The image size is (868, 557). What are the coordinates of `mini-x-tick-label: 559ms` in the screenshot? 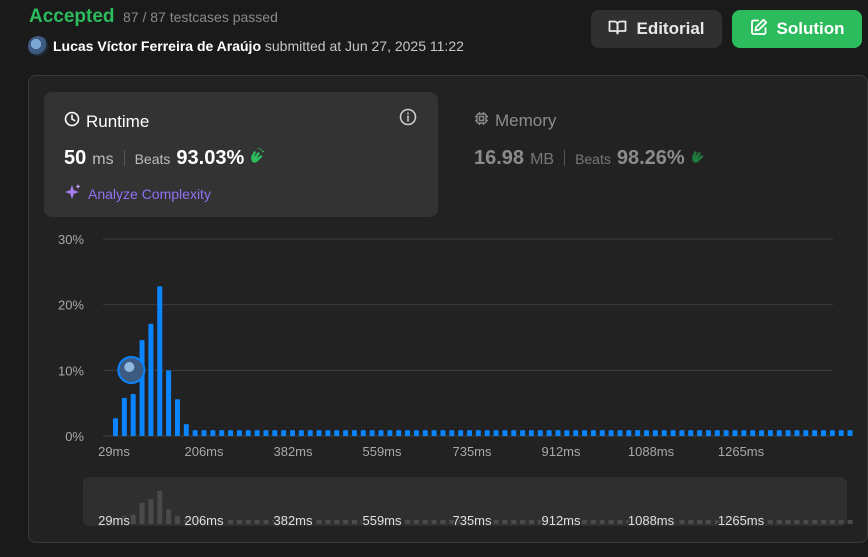 It's located at (382, 520).